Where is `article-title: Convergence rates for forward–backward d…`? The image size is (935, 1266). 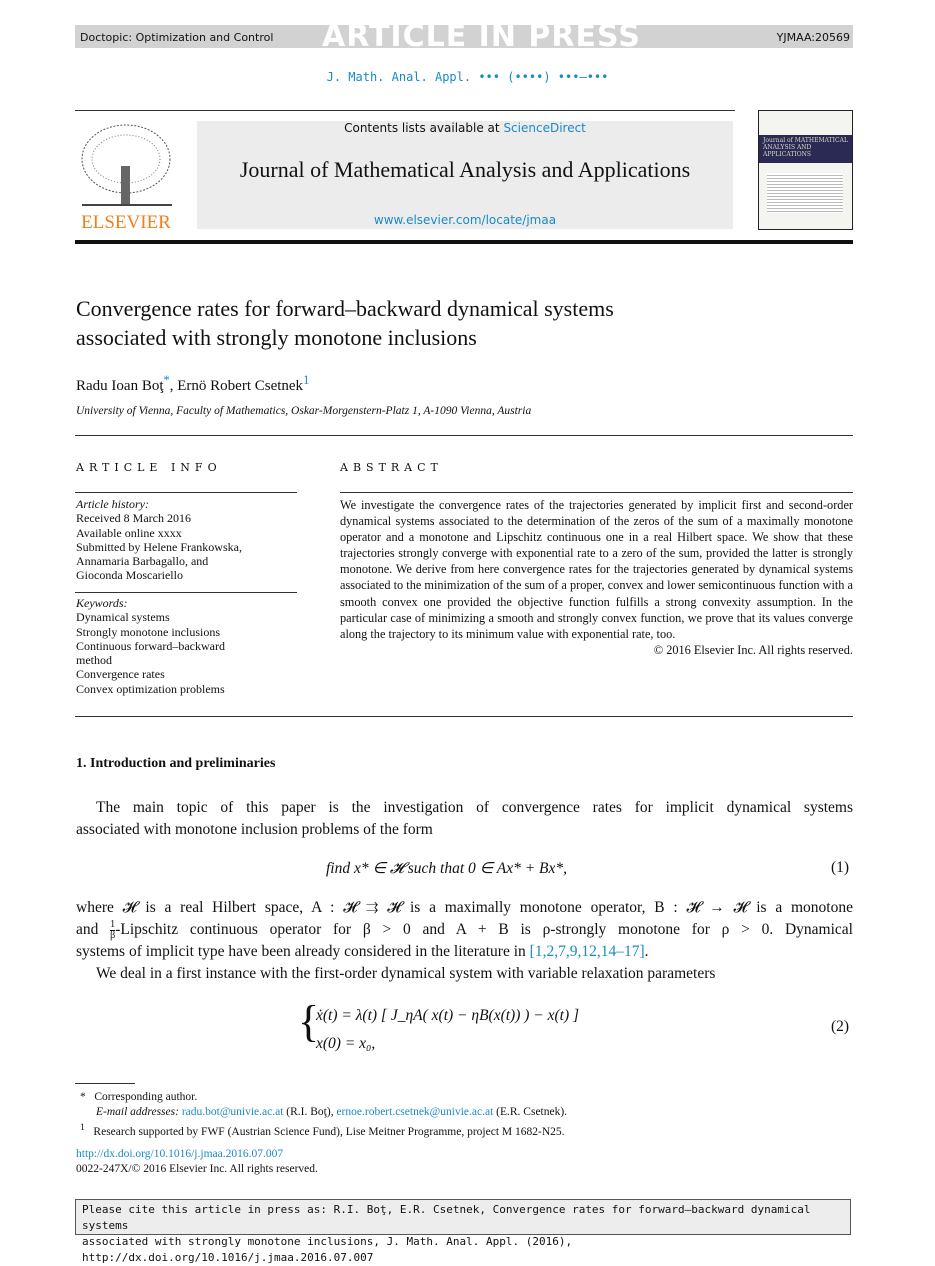
article-title: Convergence rates for forward–backward d… is located at coordinates (345, 323).